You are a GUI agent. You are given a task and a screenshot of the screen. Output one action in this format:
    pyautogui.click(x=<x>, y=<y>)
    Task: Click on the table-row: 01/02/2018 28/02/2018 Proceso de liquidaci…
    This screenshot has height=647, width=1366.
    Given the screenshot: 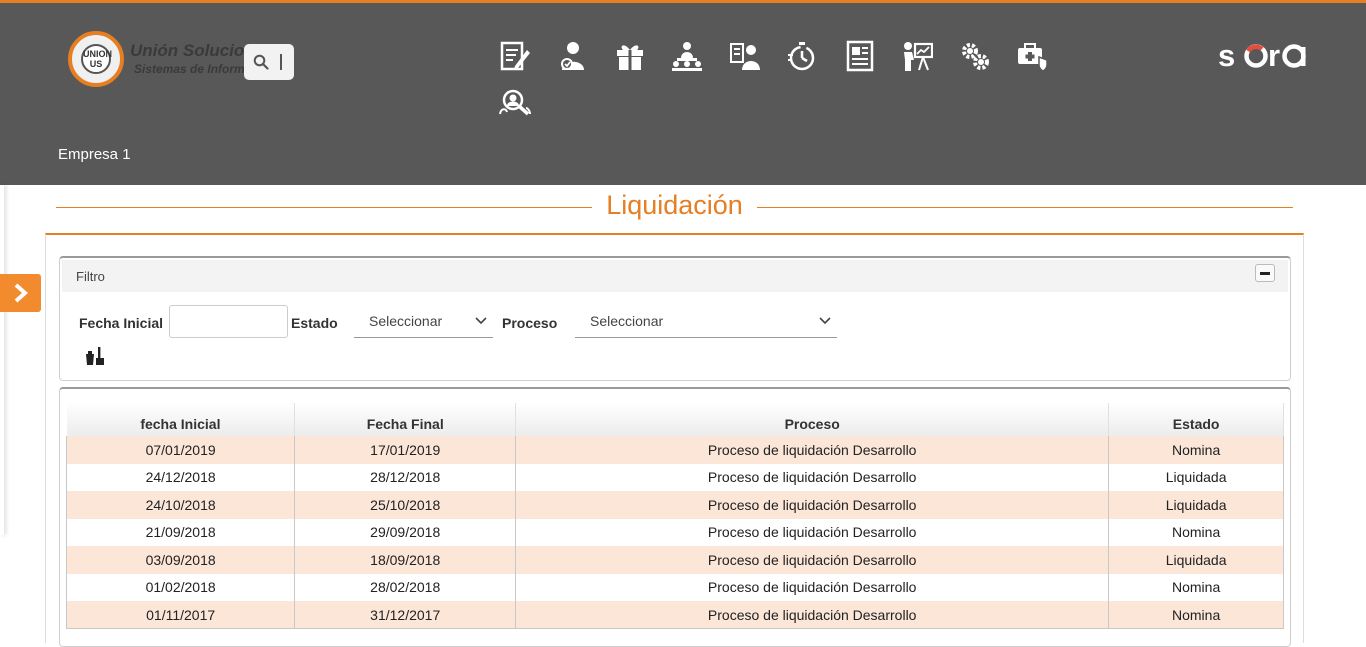 What is the action you would take?
    pyautogui.click(x=674, y=587)
    